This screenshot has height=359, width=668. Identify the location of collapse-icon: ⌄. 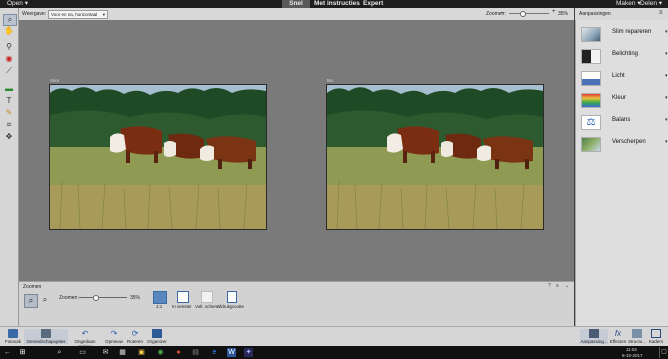
(567, 286).